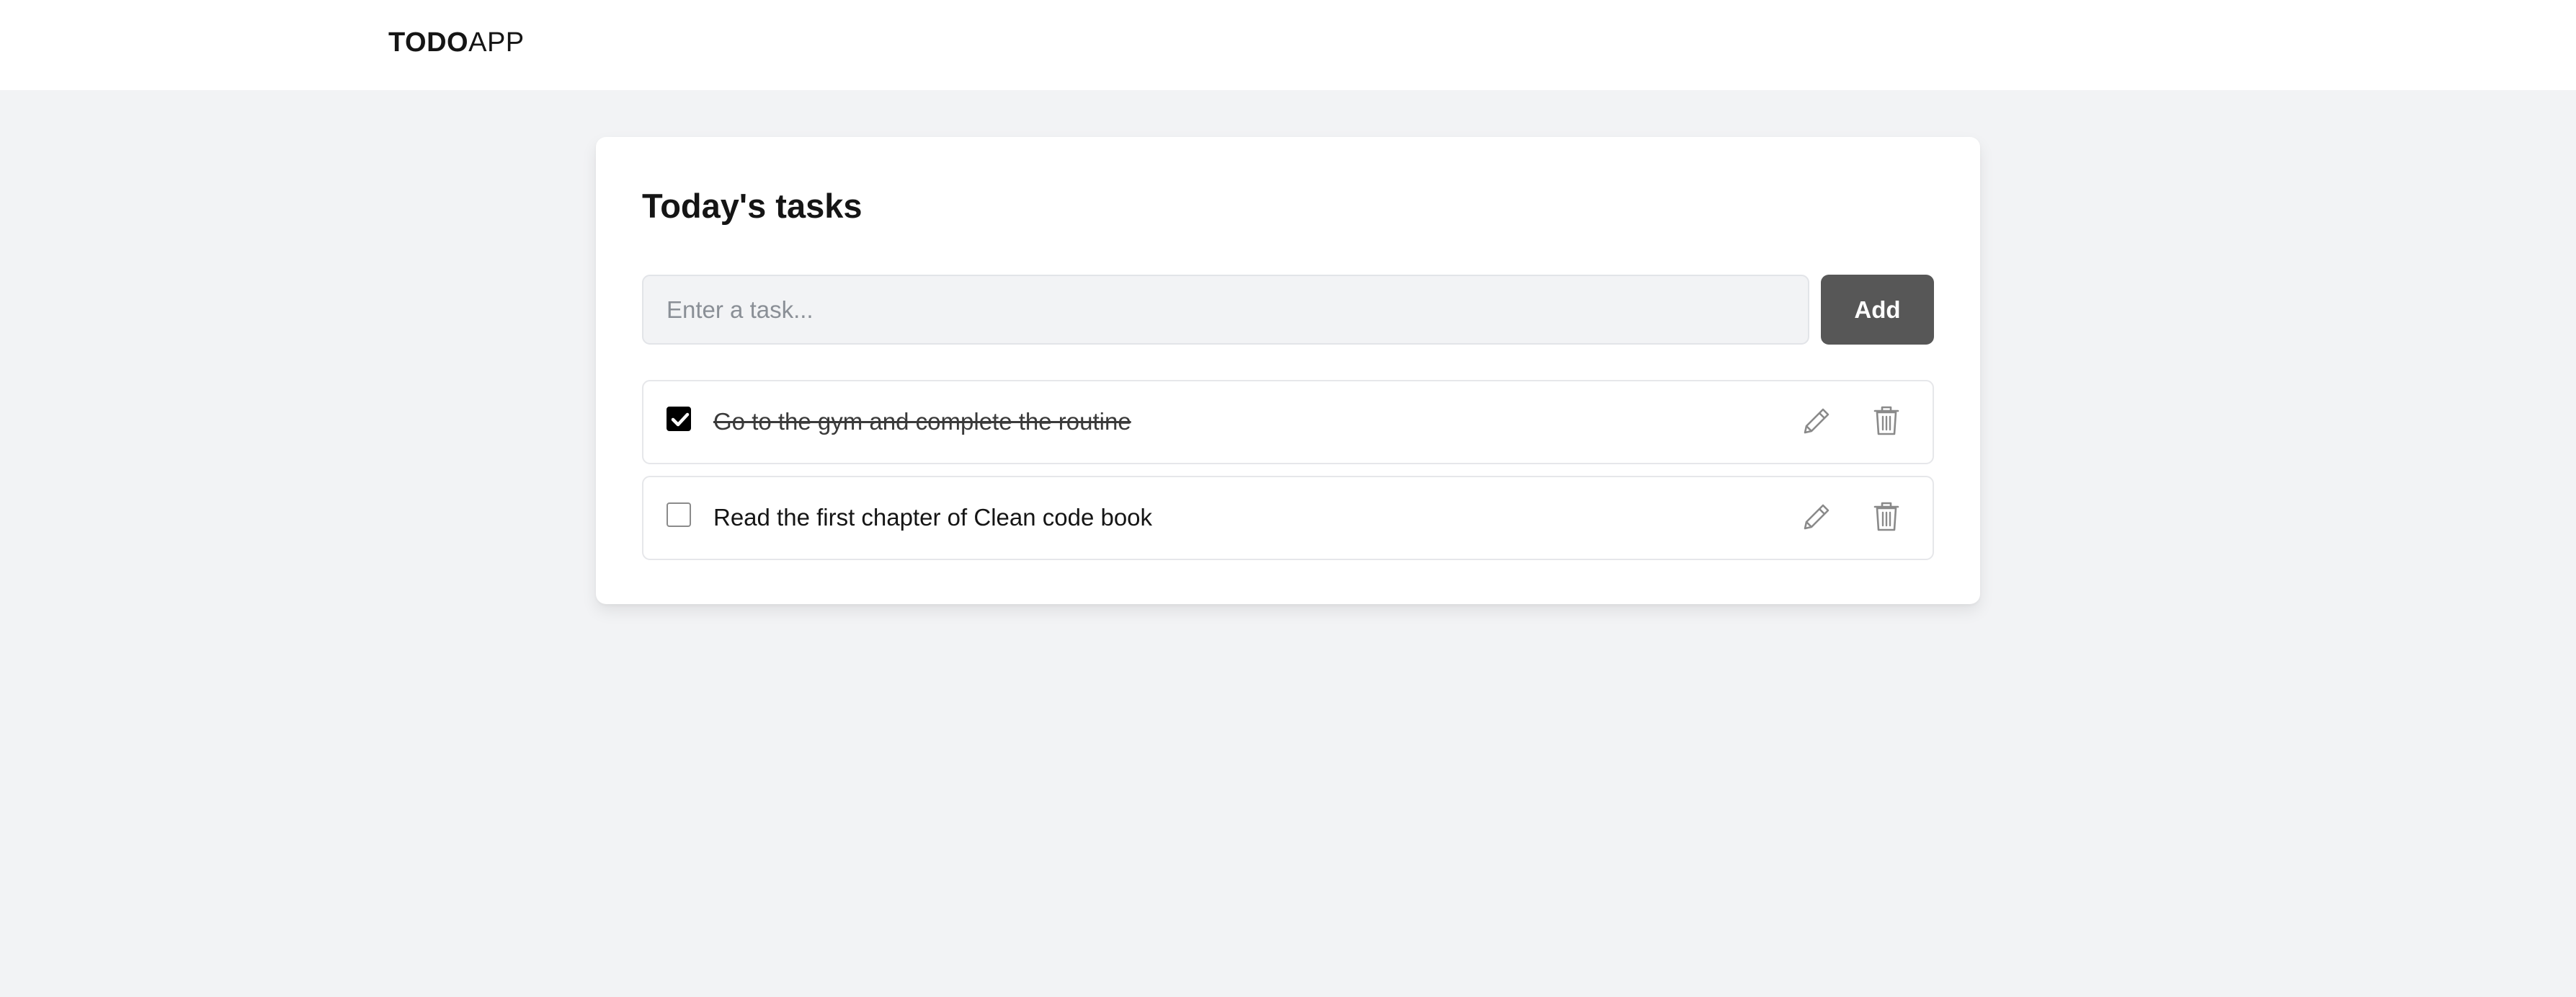 The height and width of the screenshot is (997, 2576). Describe the element at coordinates (922, 422) in the screenshot. I see `task-text: Go to the gym and complete the routine` at that location.